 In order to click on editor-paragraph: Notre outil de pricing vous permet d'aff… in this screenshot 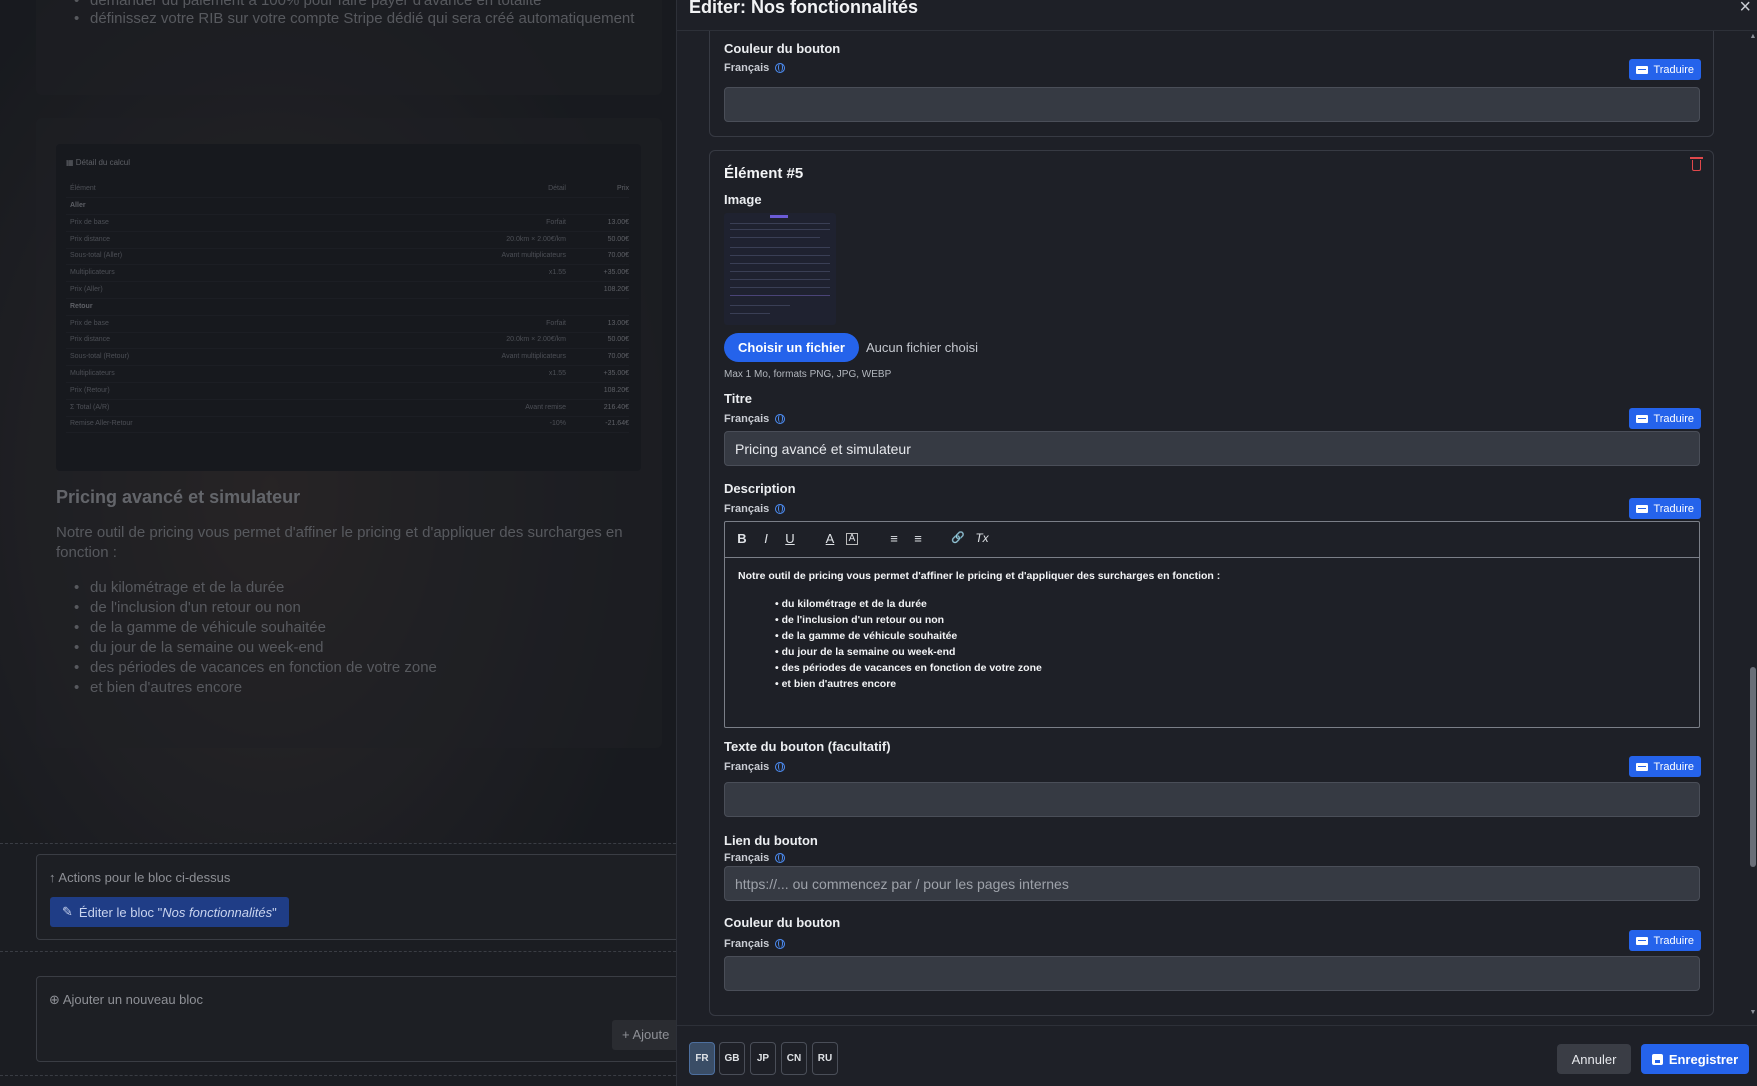, I will do `click(979, 576)`.